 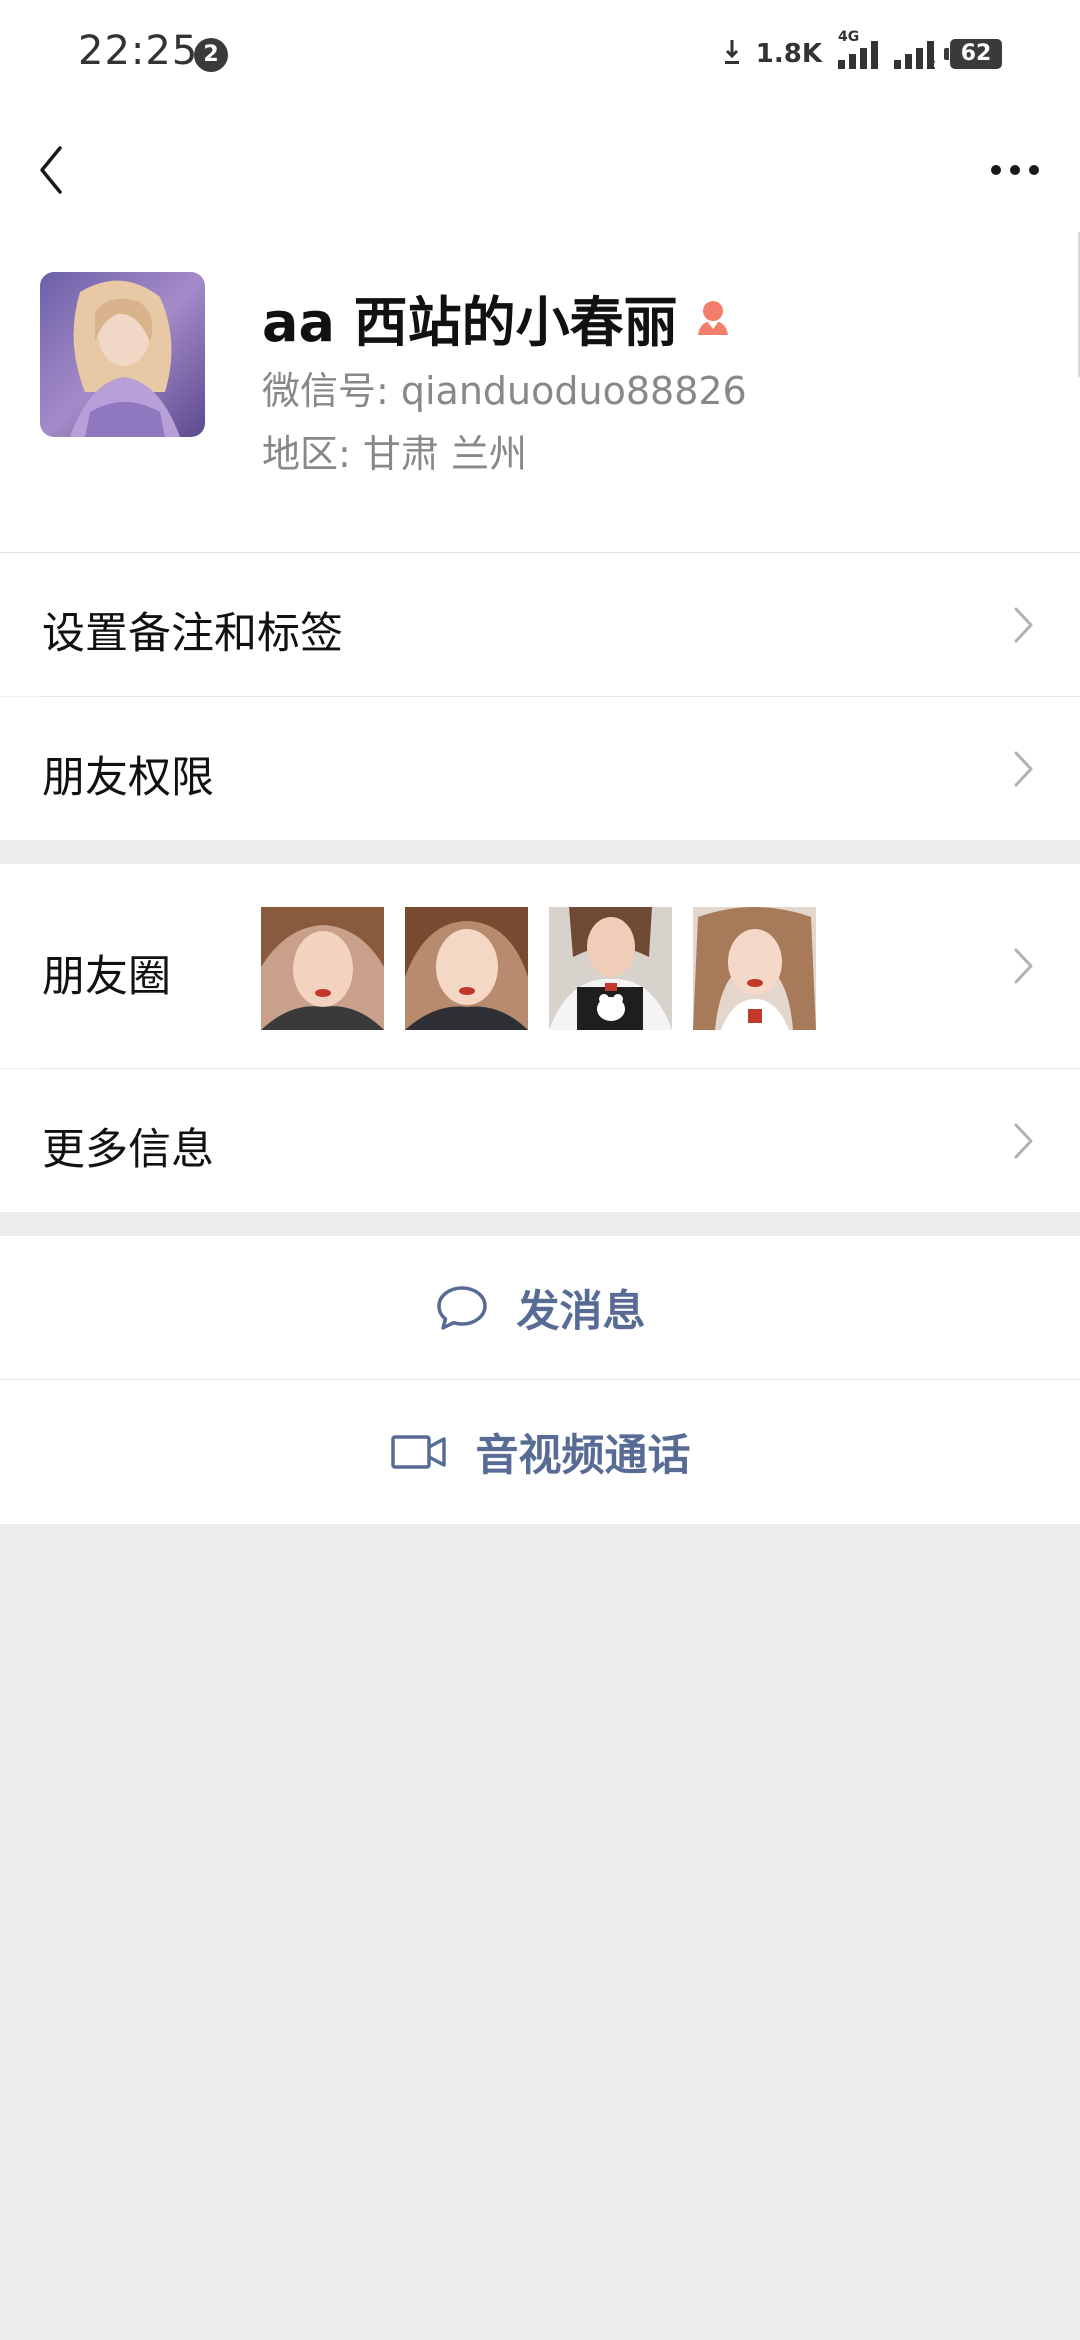 What do you see at coordinates (540, 768) in the screenshot?
I see `friend-permissions-row: 朋友权限` at bounding box center [540, 768].